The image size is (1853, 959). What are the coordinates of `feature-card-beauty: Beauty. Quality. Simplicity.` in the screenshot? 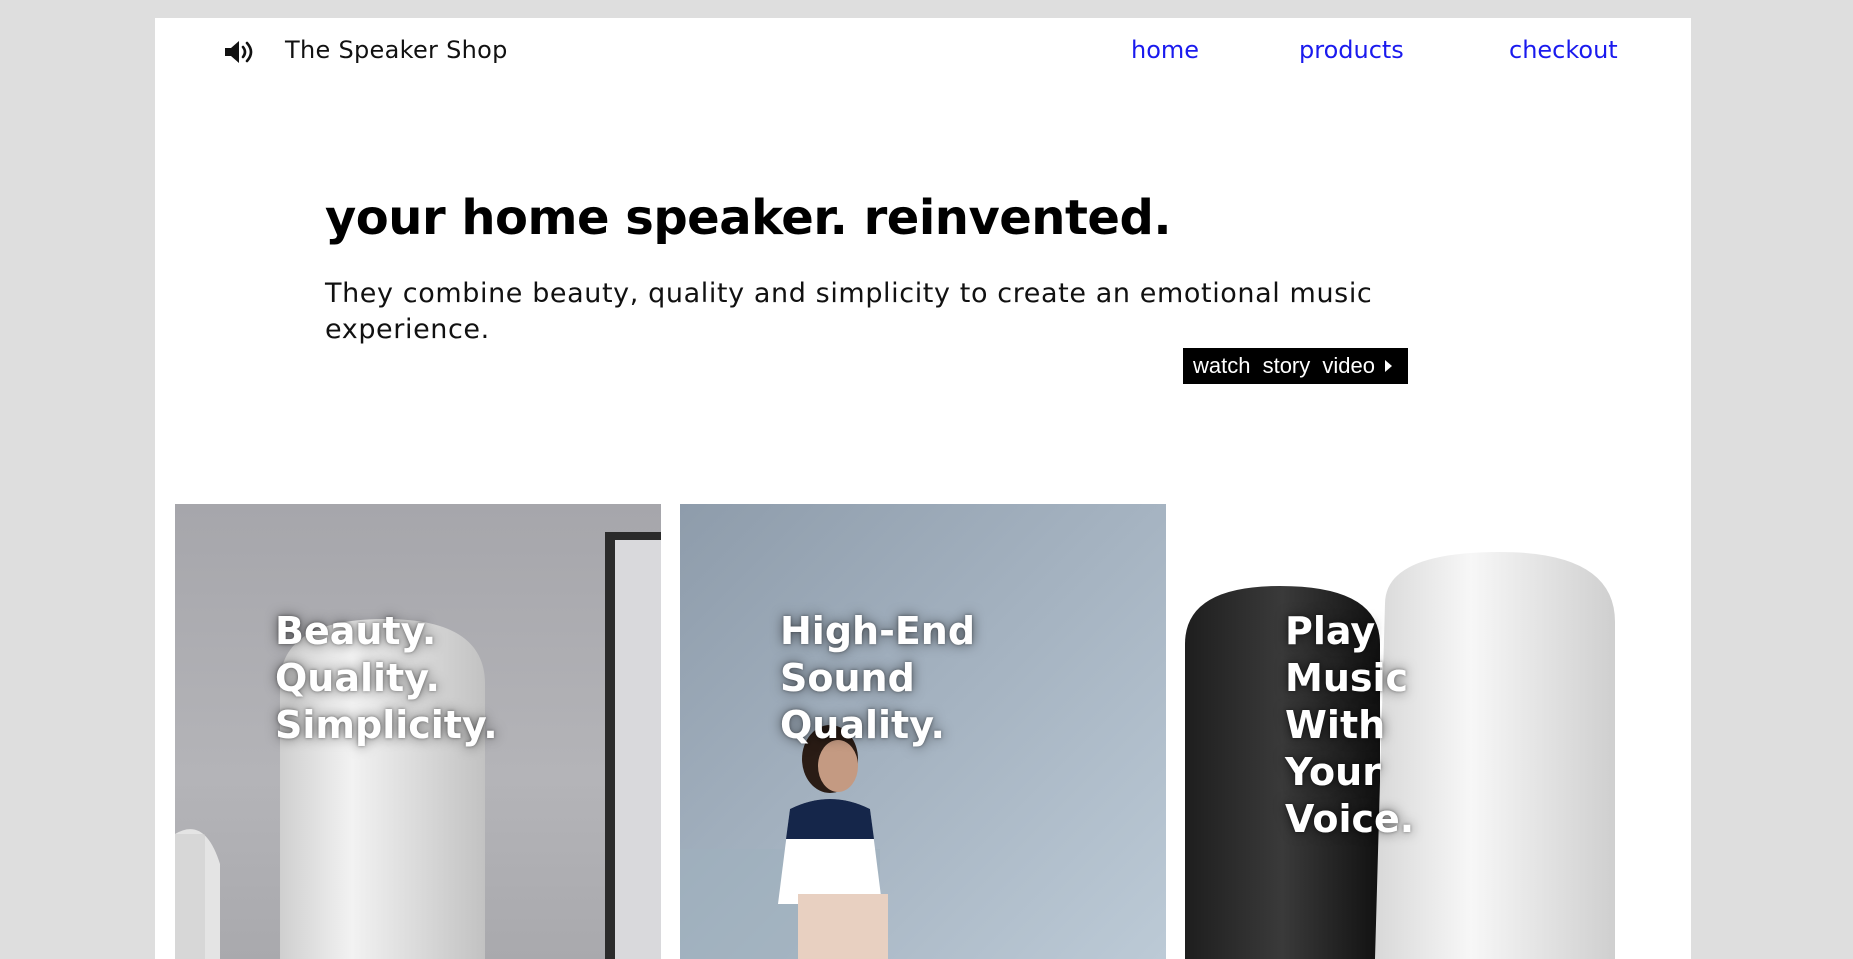 It's located at (418, 731).